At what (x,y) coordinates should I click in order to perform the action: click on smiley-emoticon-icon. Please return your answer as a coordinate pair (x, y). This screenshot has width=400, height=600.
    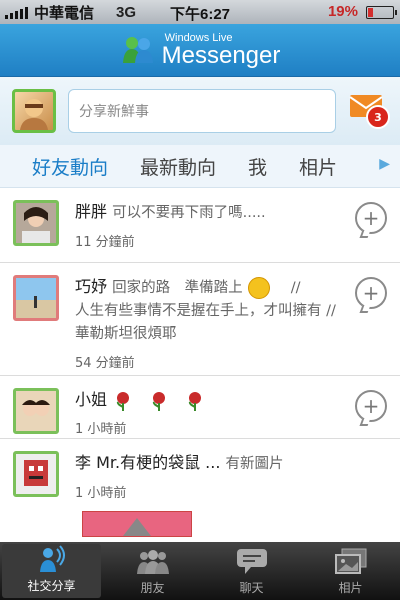
    Looking at the image, I should click on (258, 287).